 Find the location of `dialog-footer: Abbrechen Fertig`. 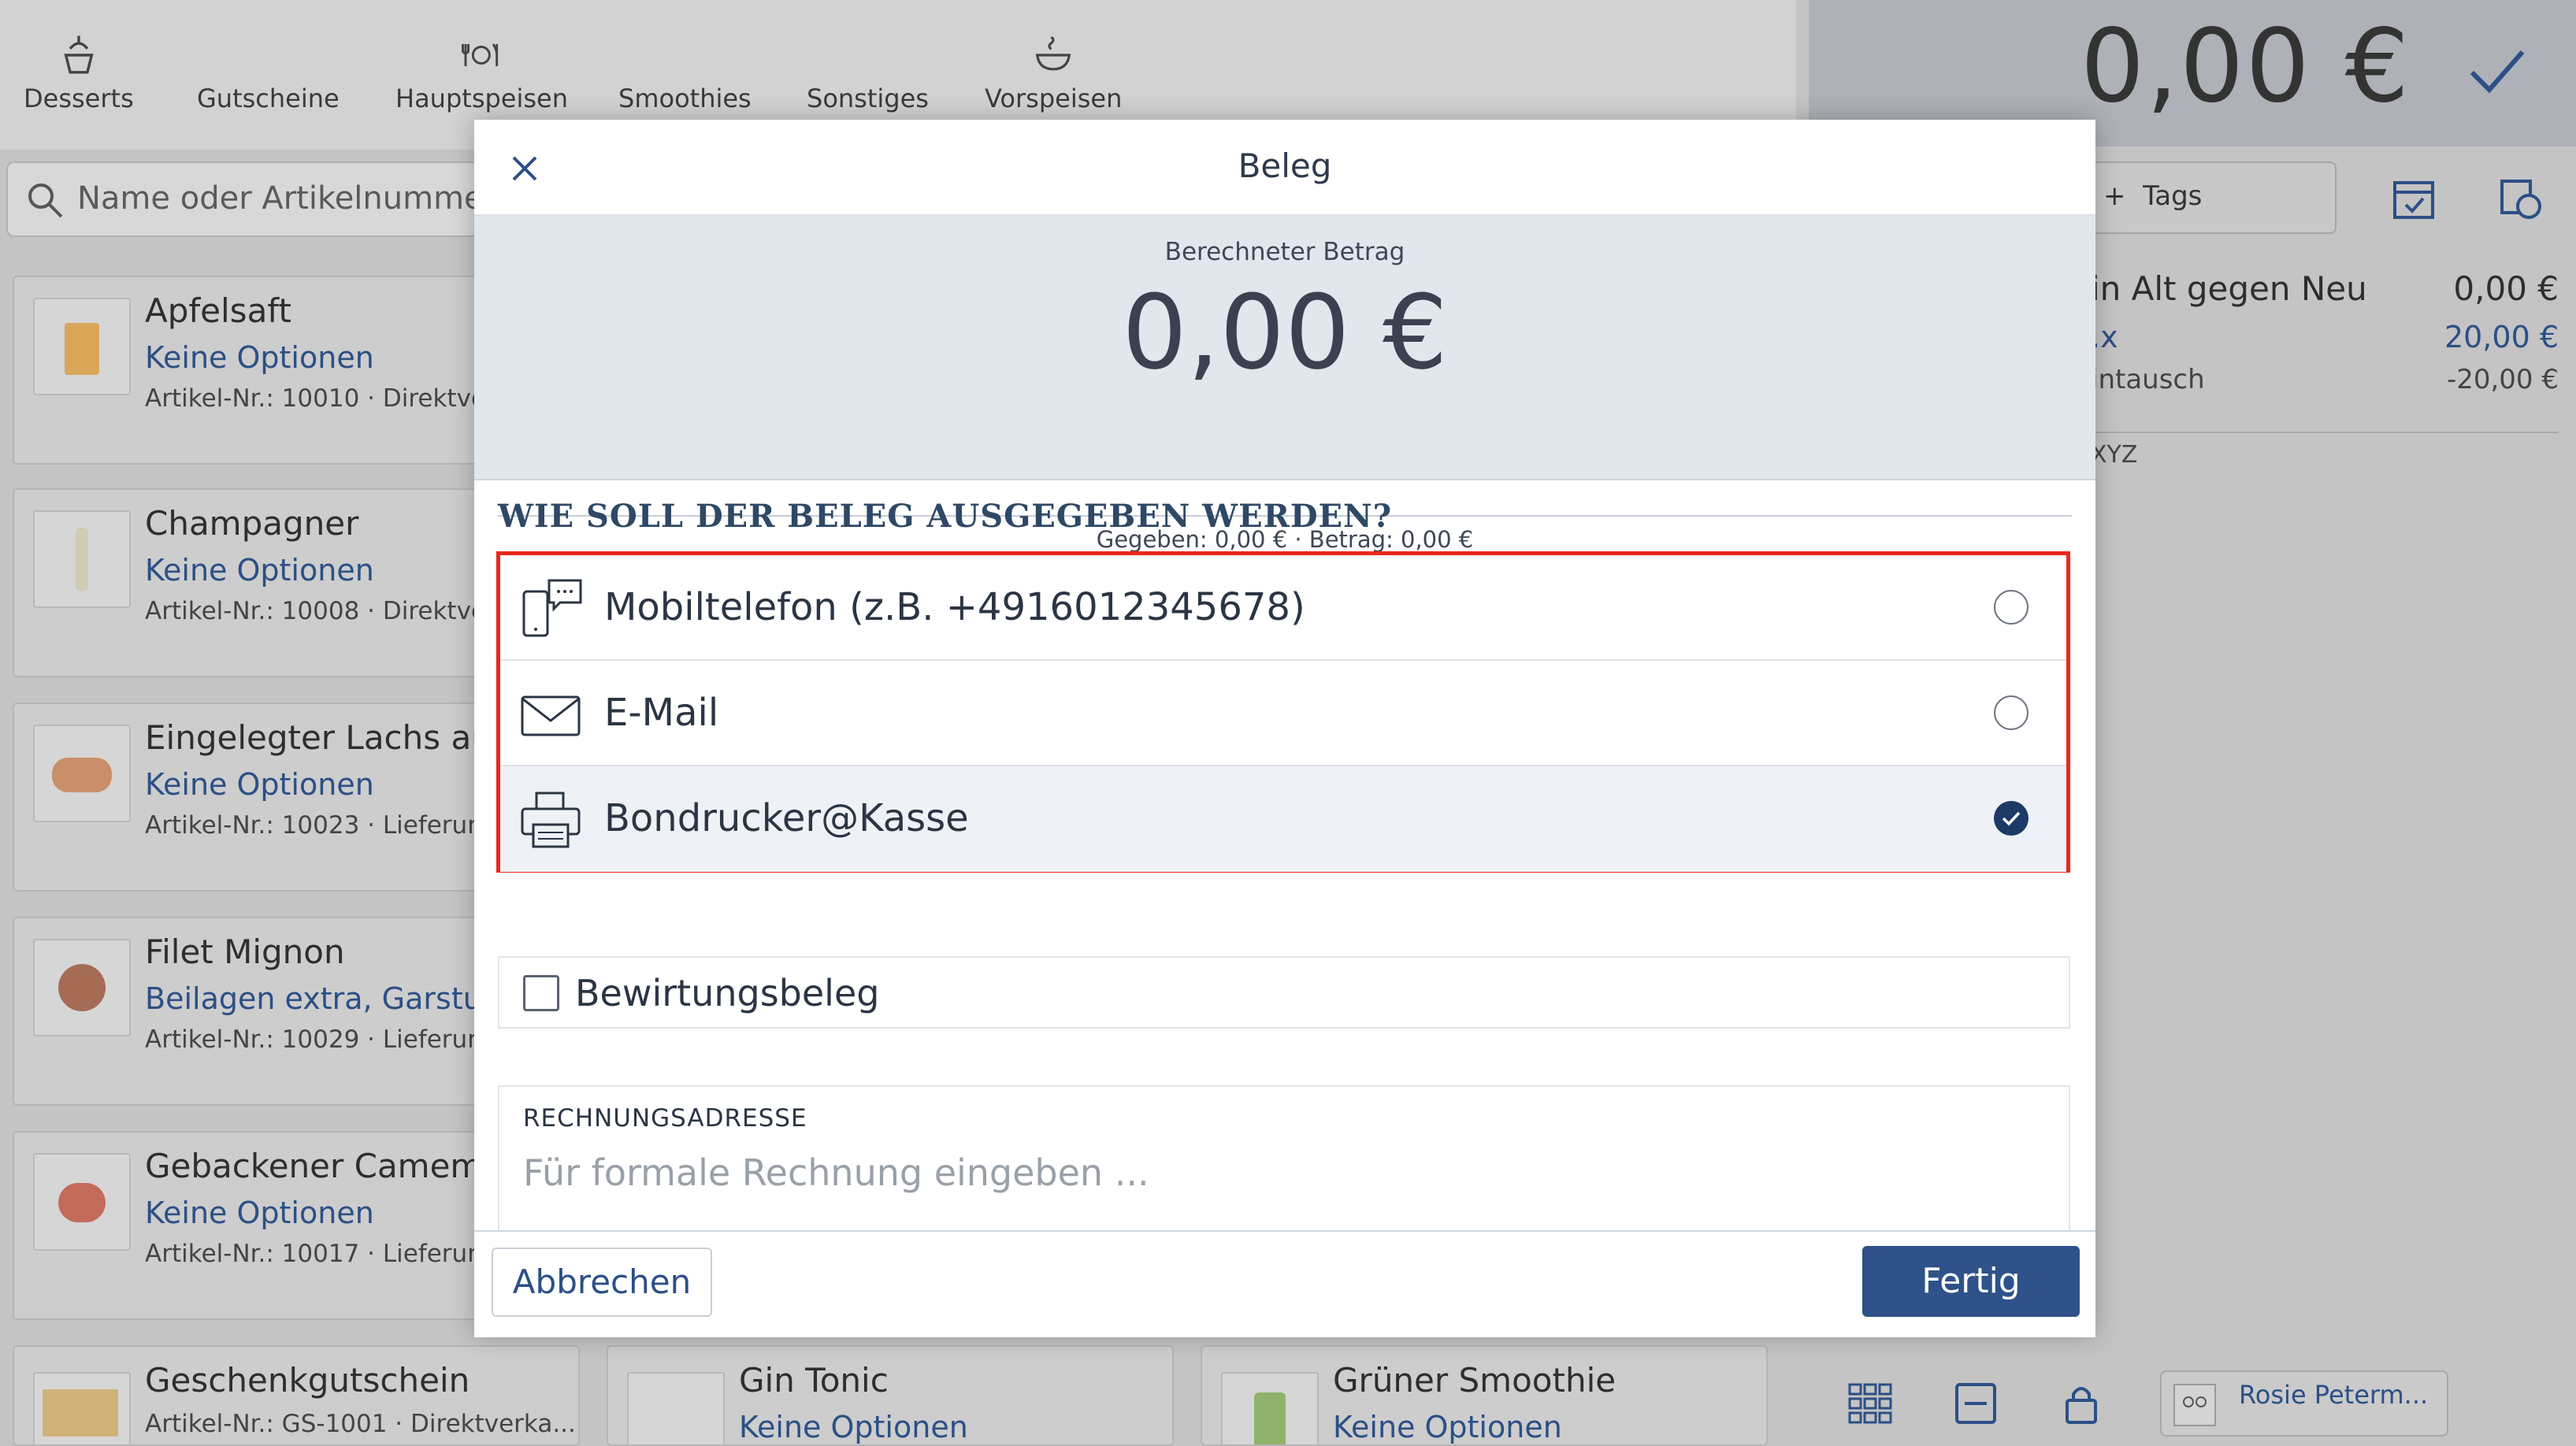

dialog-footer: Abbrechen Fertig is located at coordinates (1284, 1283).